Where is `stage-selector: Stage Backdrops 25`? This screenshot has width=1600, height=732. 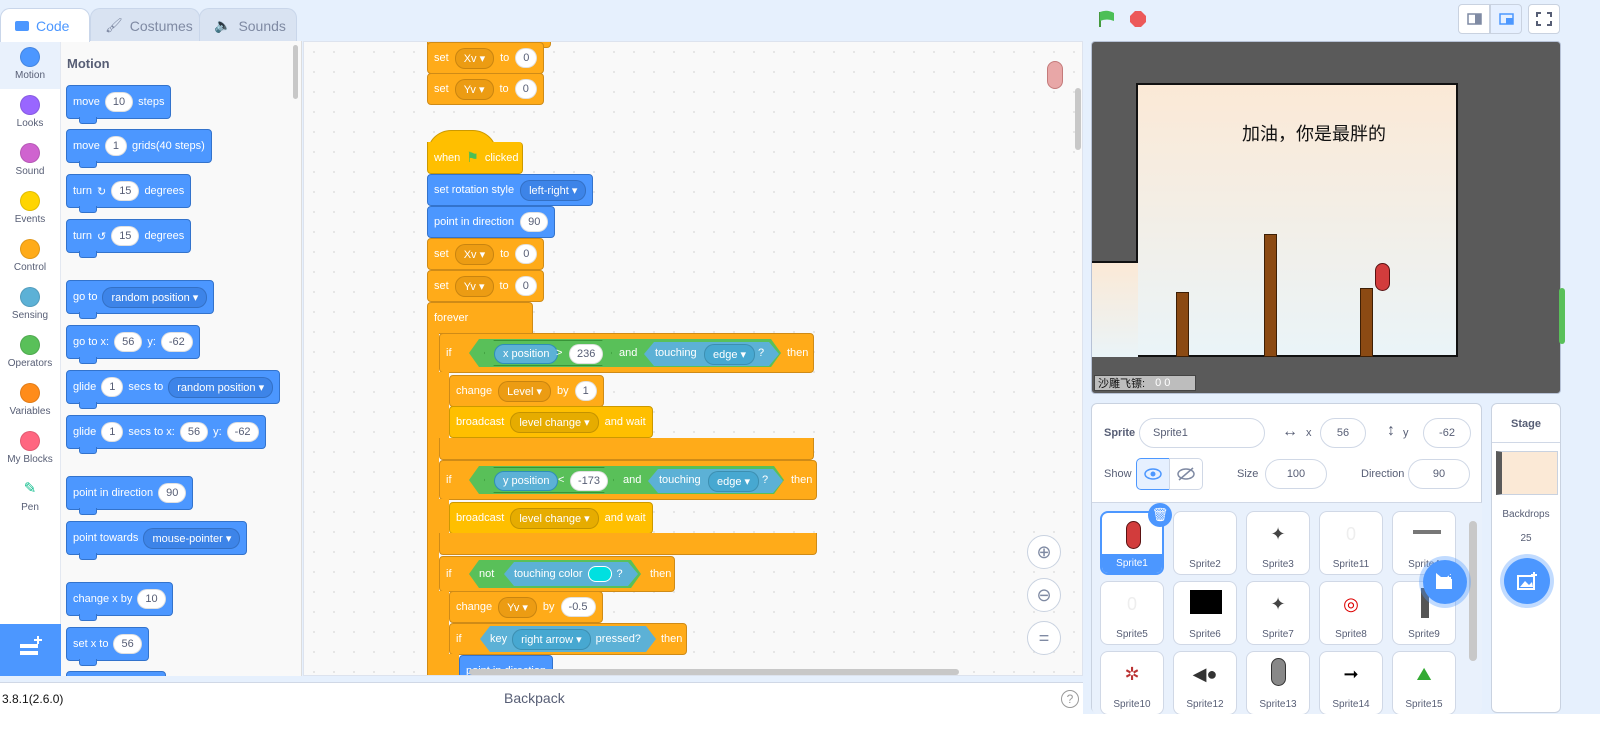
stage-selector: Stage Backdrops 25 is located at coordinates (1526, 558).